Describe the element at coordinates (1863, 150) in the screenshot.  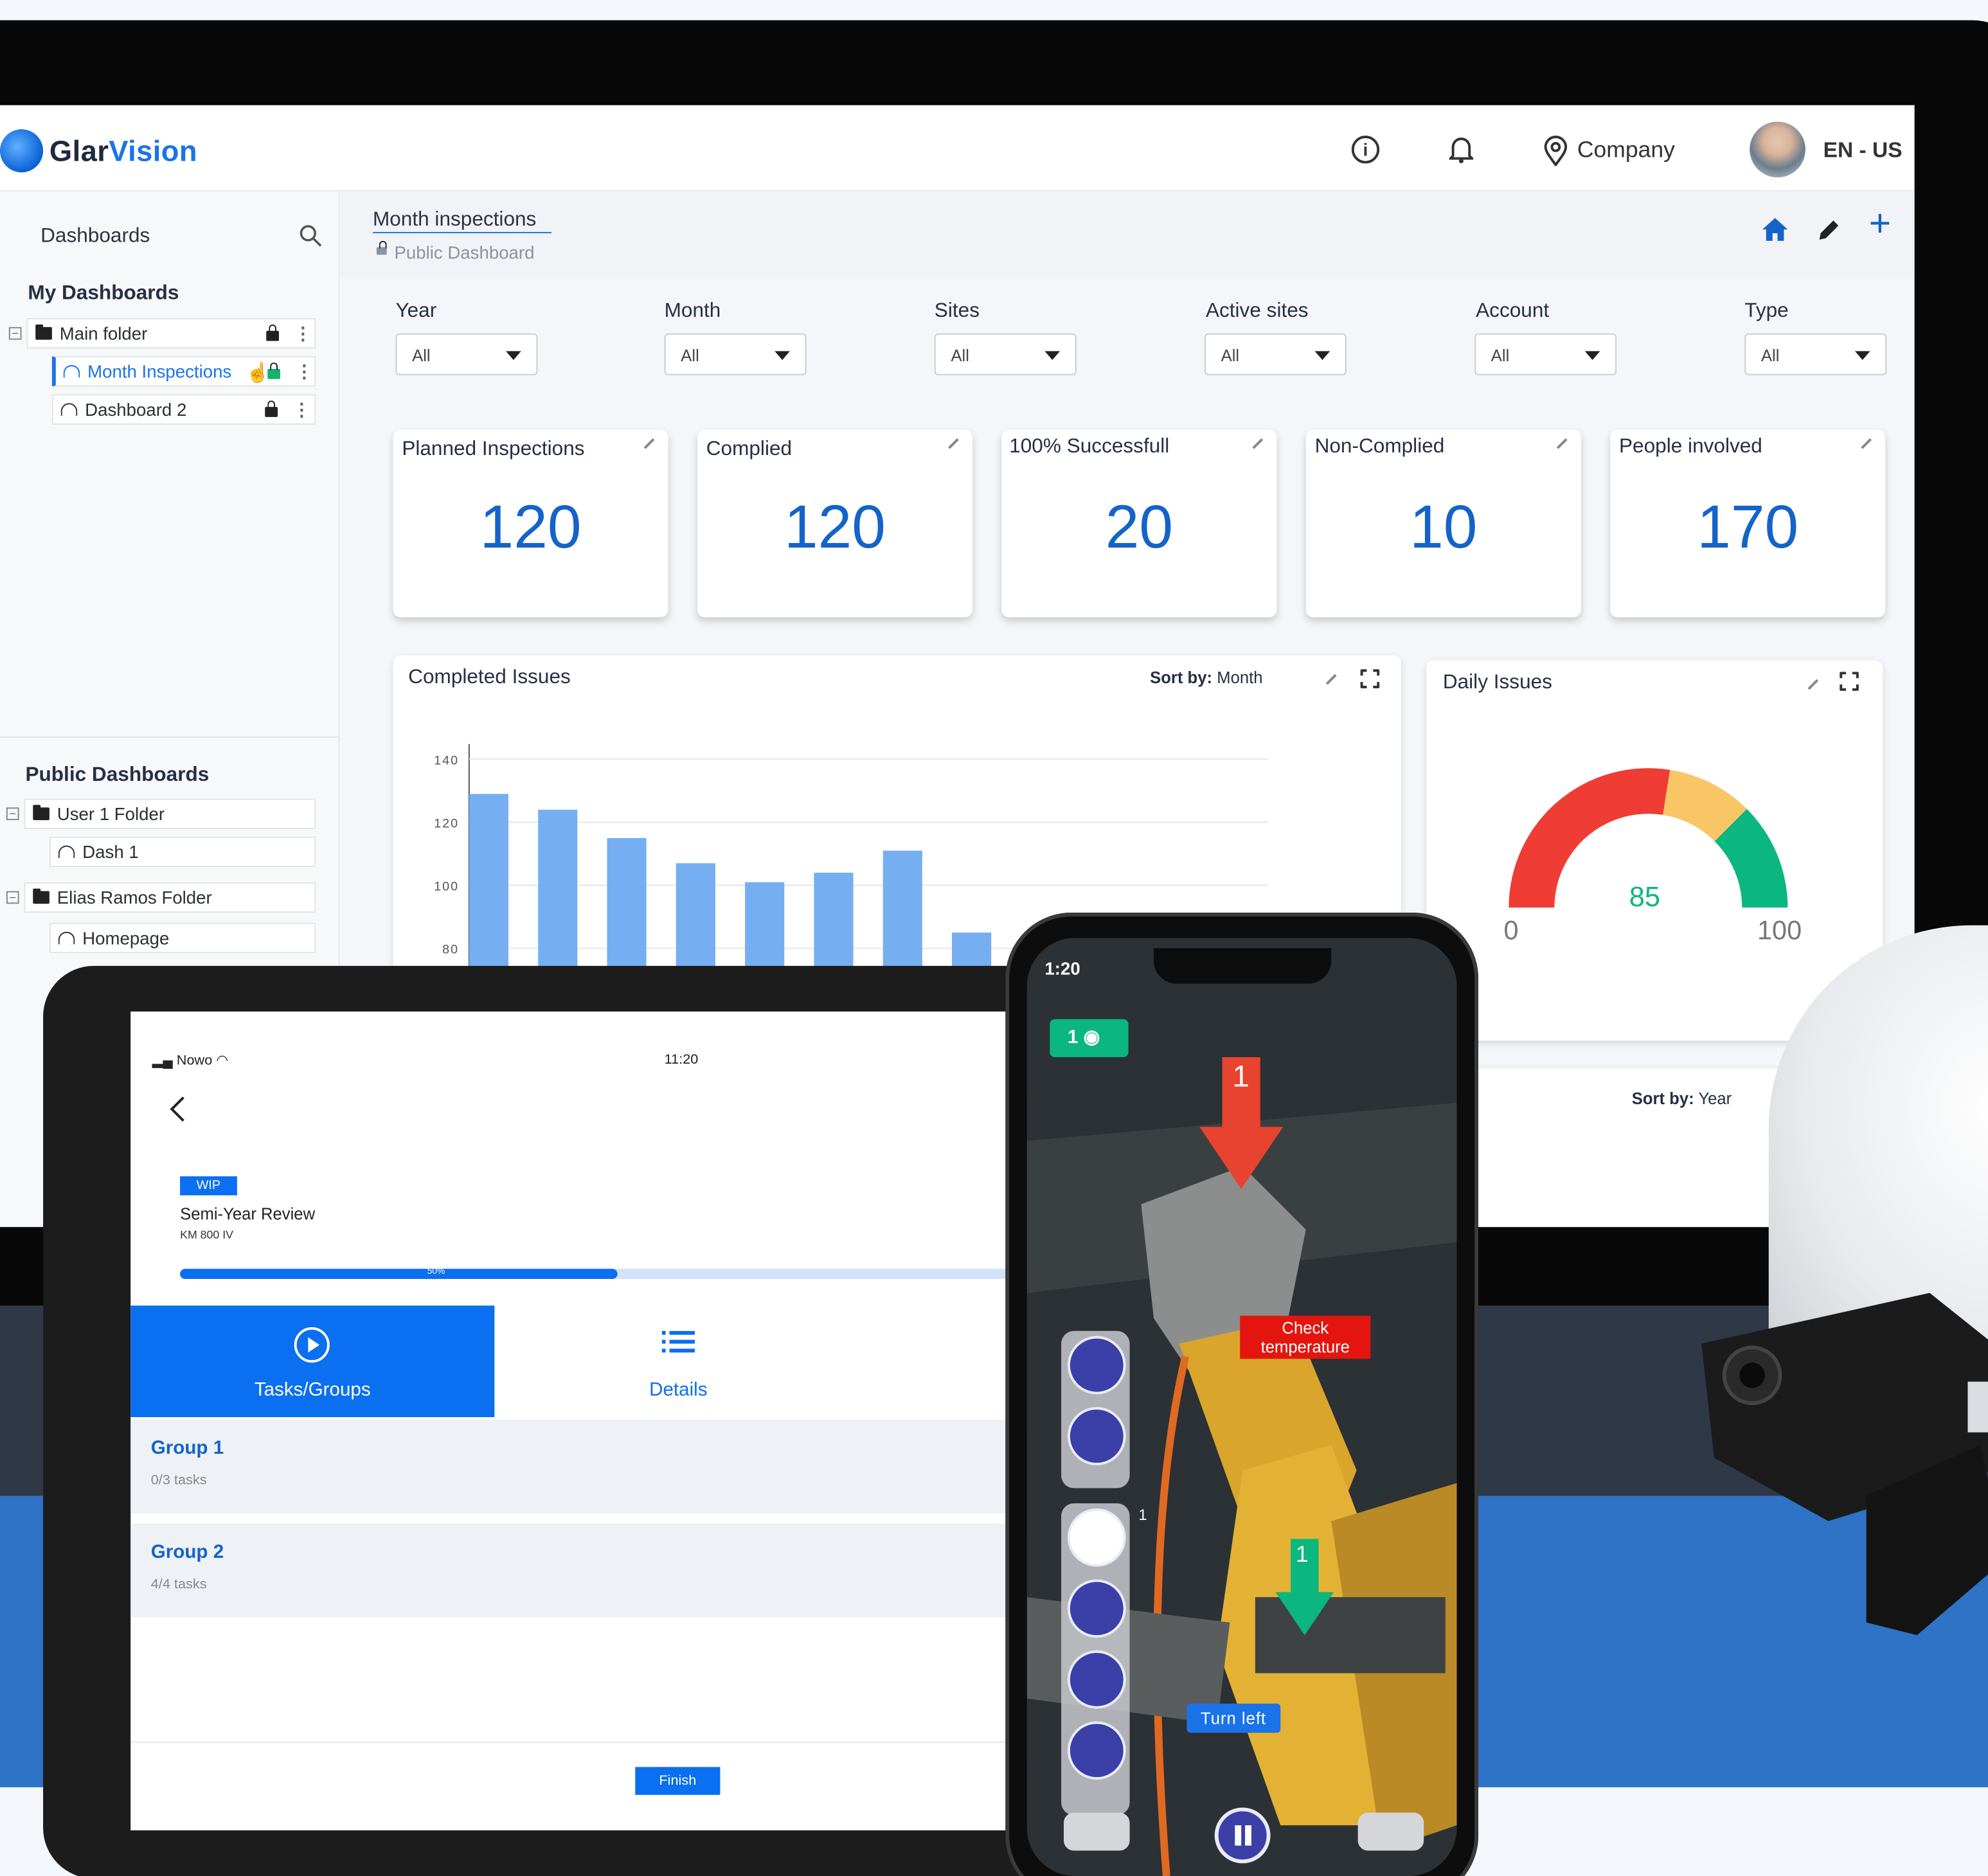
I see `language-selector: EN - US` at that location.